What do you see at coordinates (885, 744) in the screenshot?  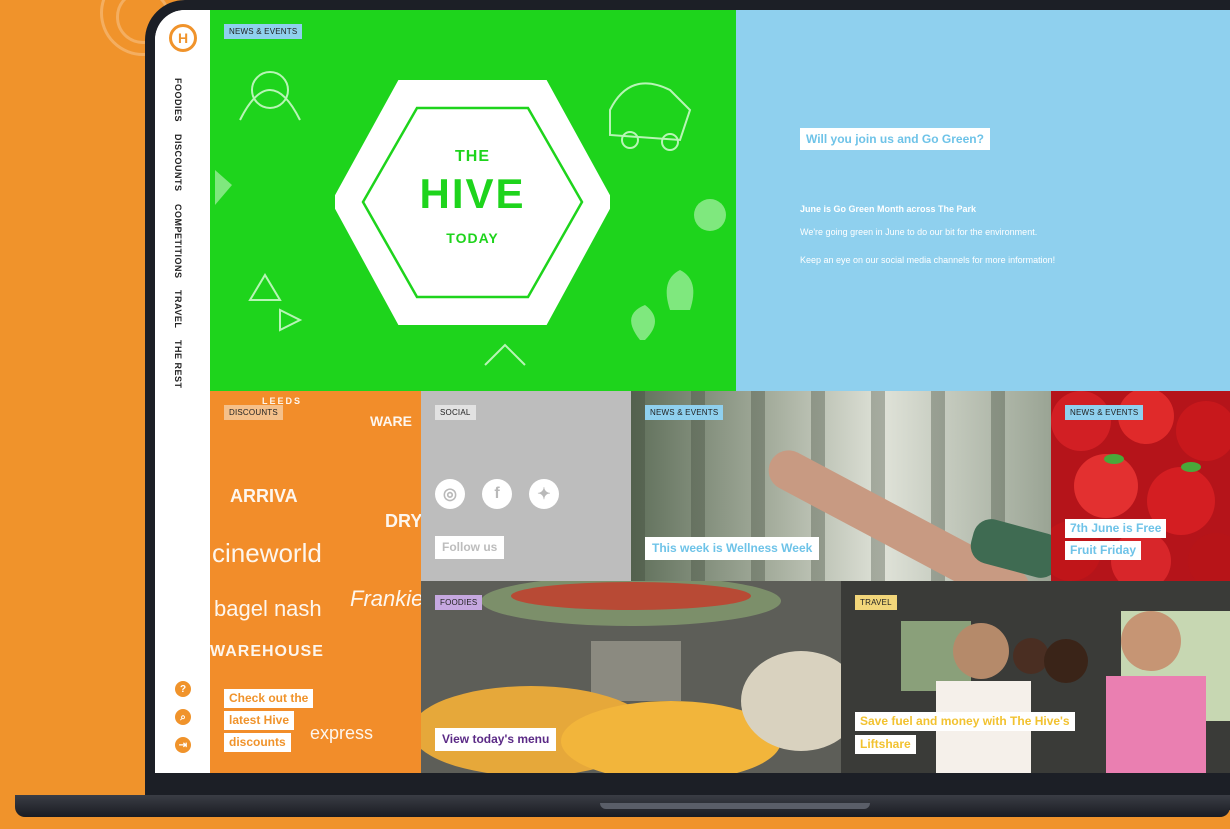 I see `travel-caption-line-2: Liftshare` at bounding box center [885, 744].